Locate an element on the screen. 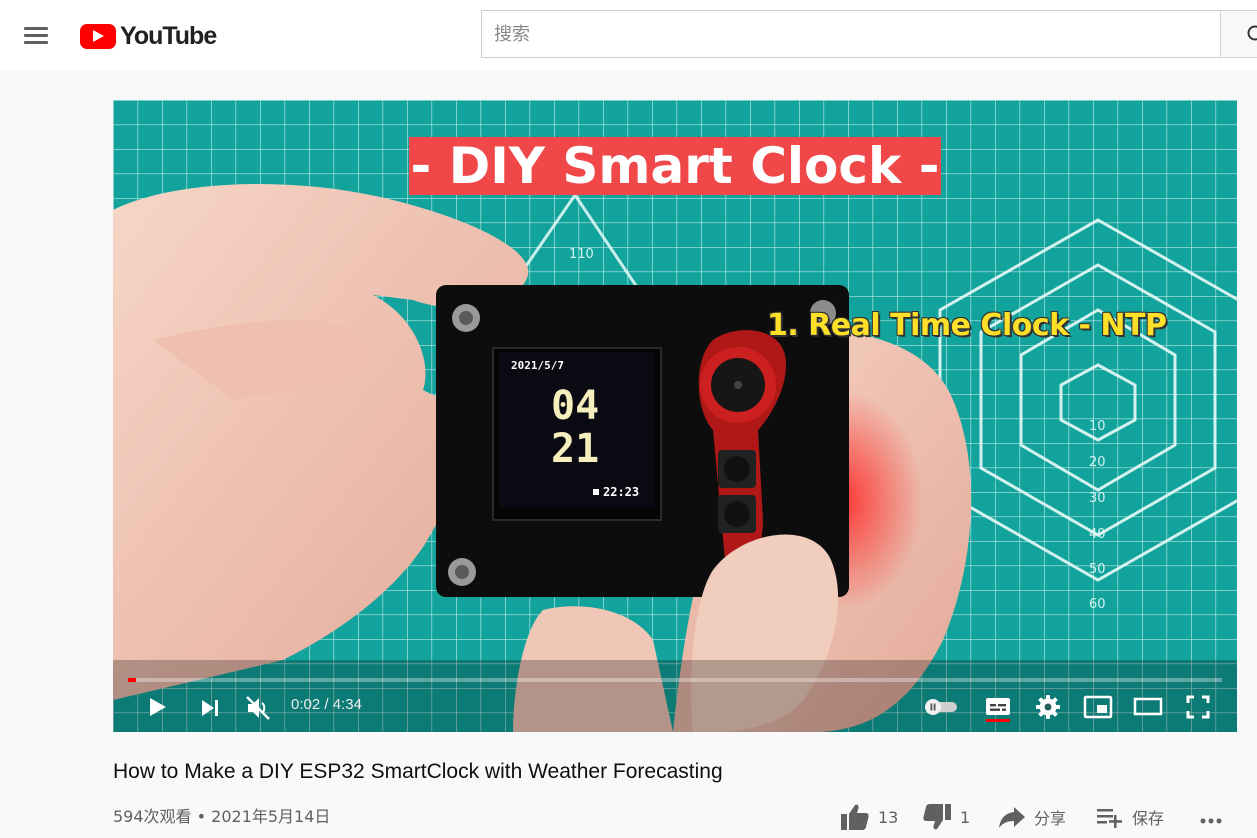 The width and height of the screenshot is (1257, 838). device-screen-hour: 04 is located at coordinates (575, 406).